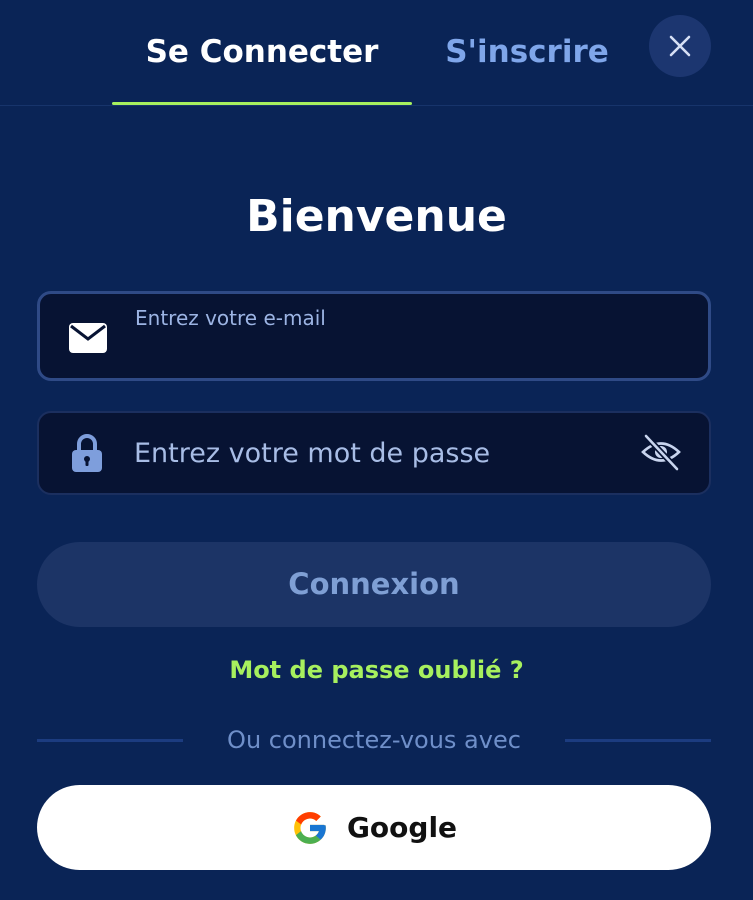 Image resolution: width=753 pixels, height=900 pixels. I want to click on email-input, so click(405, 352).